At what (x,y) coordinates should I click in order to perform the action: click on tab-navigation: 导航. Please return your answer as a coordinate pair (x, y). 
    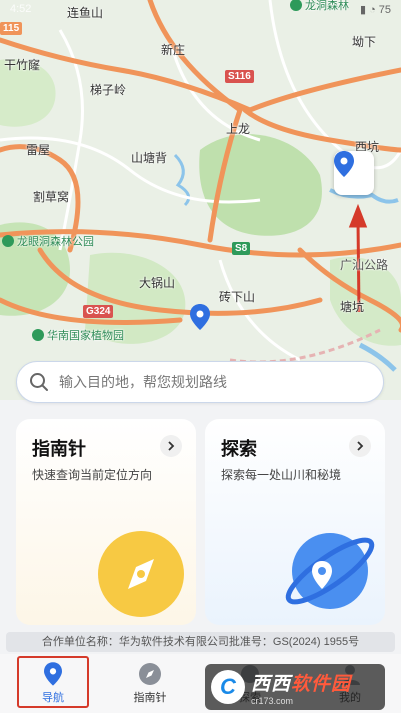
    Looking at the image, I should click on (53, 683).